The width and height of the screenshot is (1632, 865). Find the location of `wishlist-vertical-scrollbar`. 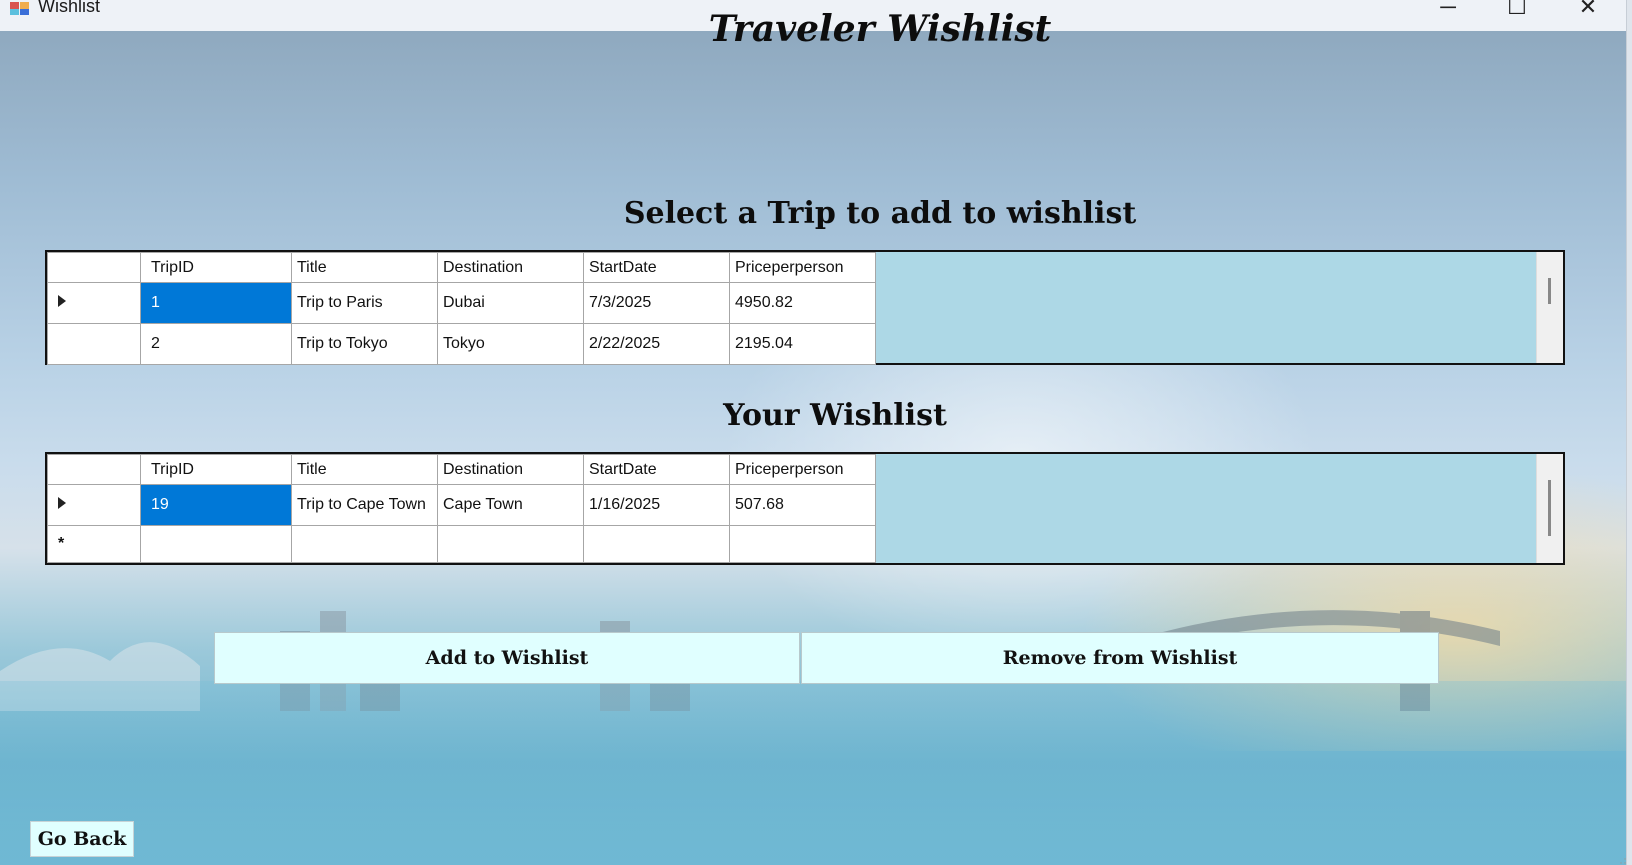

wishlist-vertical-scrollbar is located at coordinates (1549, 508).